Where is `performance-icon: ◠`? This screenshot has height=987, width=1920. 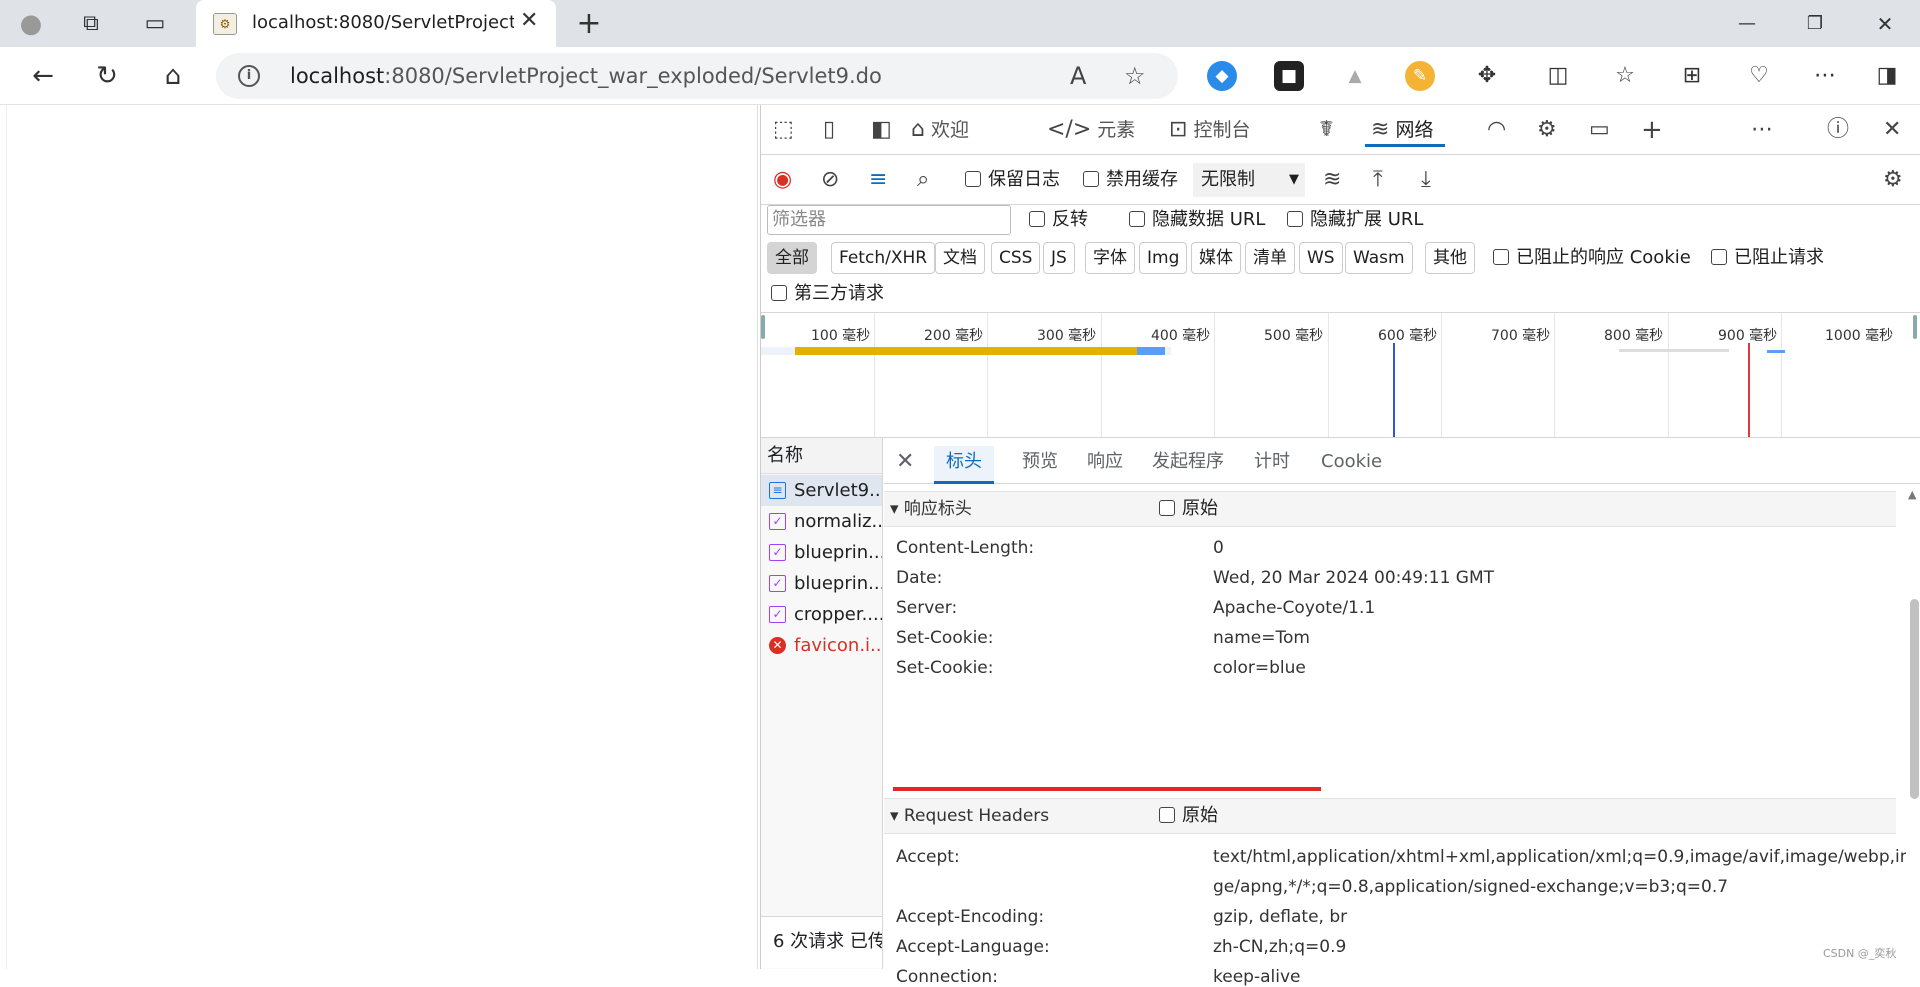
performance-icon: ◠ is located at coordinates (1496, 130).